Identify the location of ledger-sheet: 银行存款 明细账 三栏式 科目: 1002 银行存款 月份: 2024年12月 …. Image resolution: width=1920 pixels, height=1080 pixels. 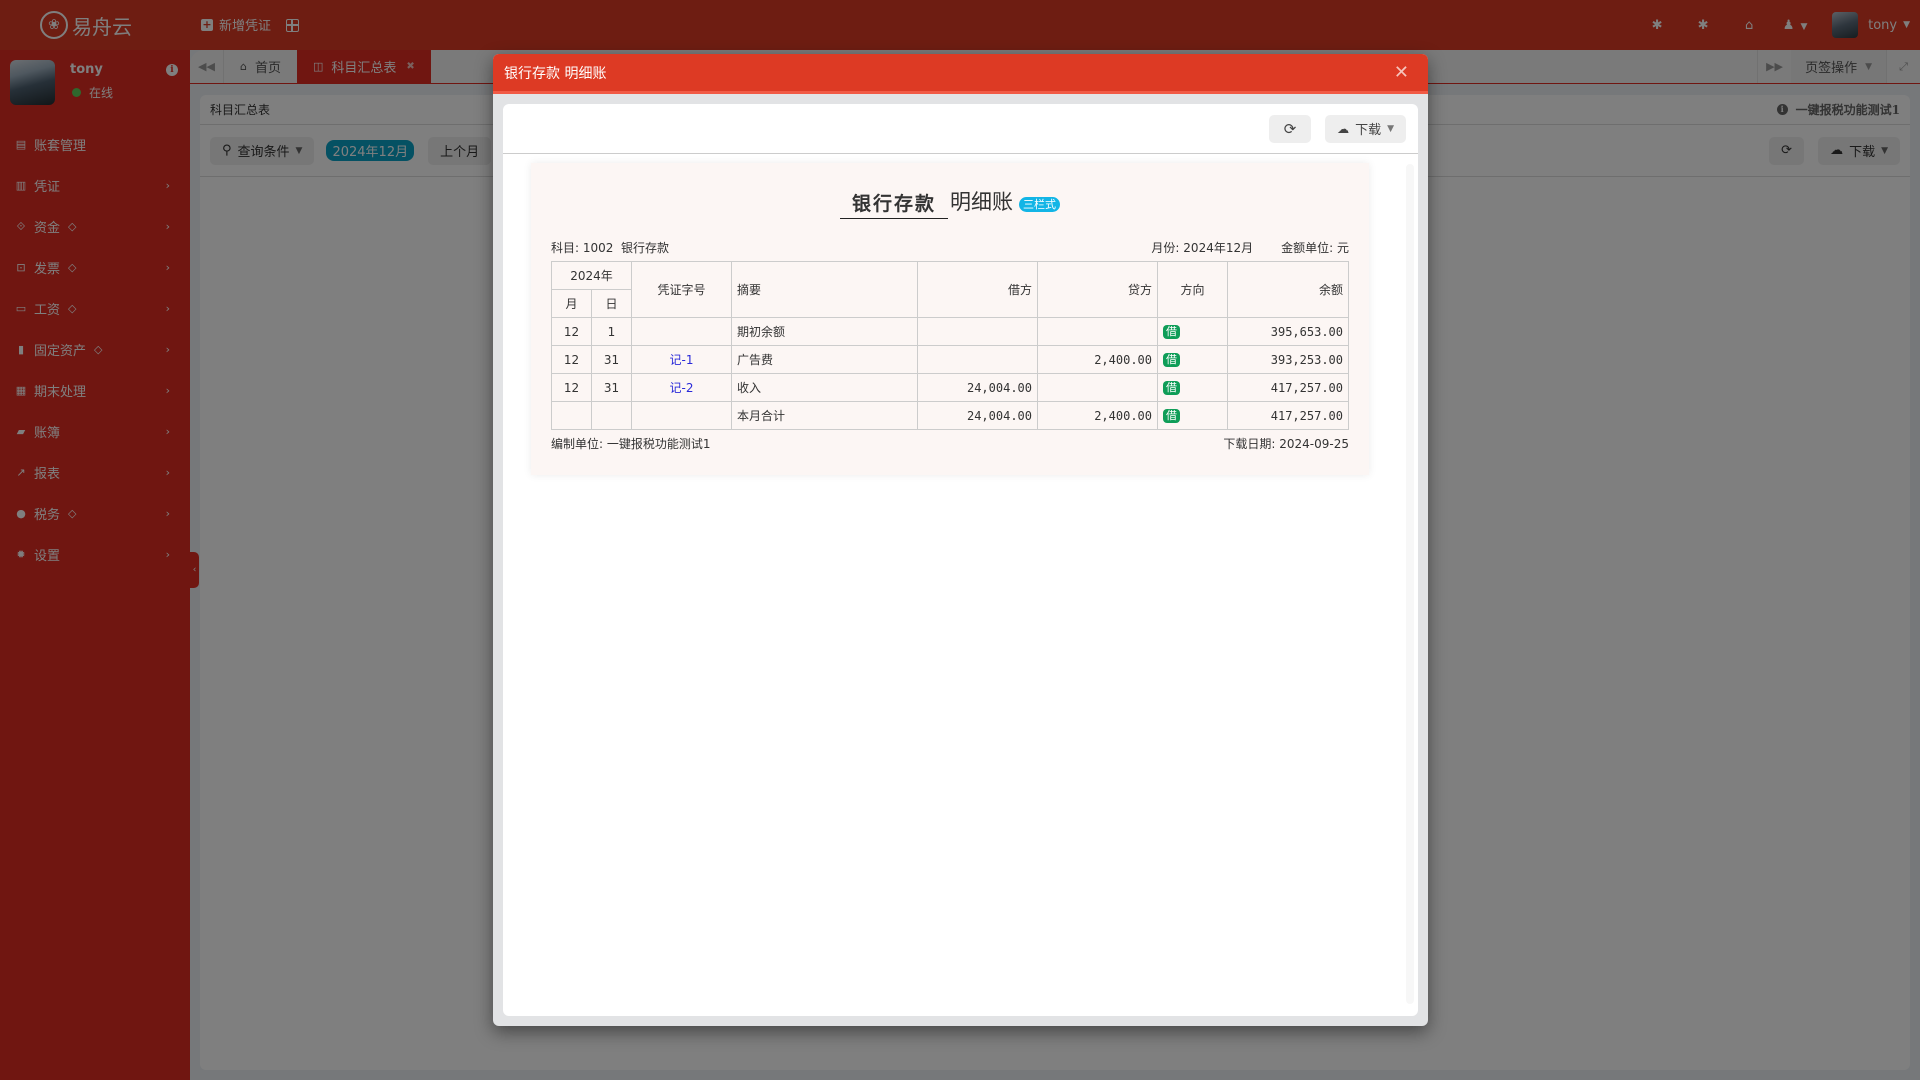
(950, 319).